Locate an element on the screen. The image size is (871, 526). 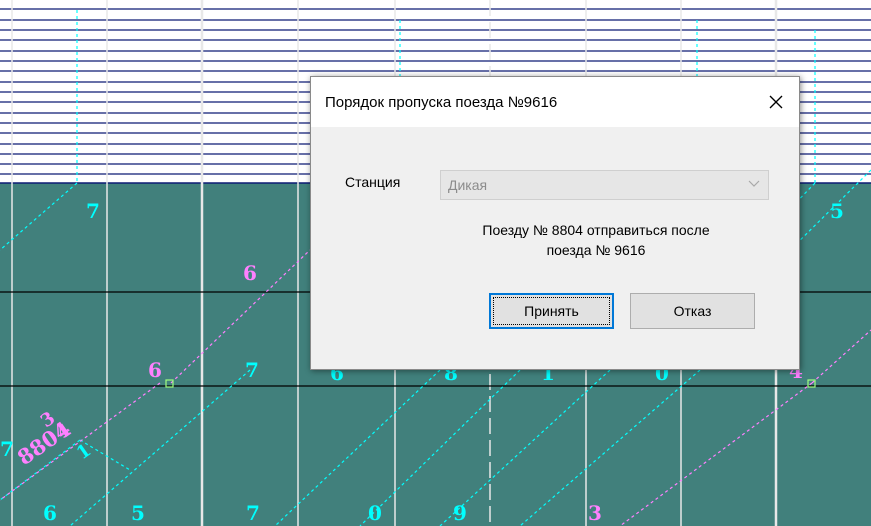
chevron-down-icon is located at coordinates (754, 183).